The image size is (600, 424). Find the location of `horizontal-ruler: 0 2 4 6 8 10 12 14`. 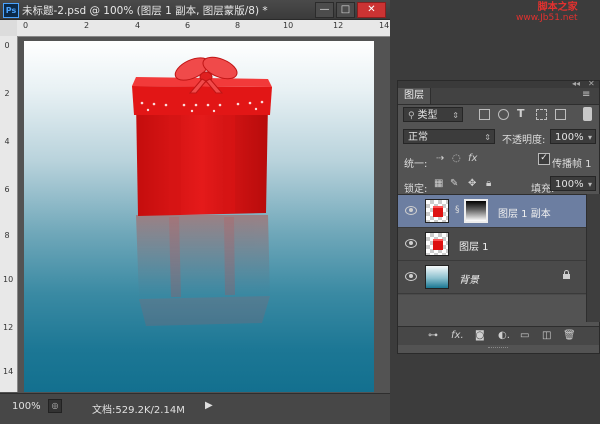

horizontal-ruler: 0 2 4 6 8 10 12 14 is located at coordinates (203, 28).